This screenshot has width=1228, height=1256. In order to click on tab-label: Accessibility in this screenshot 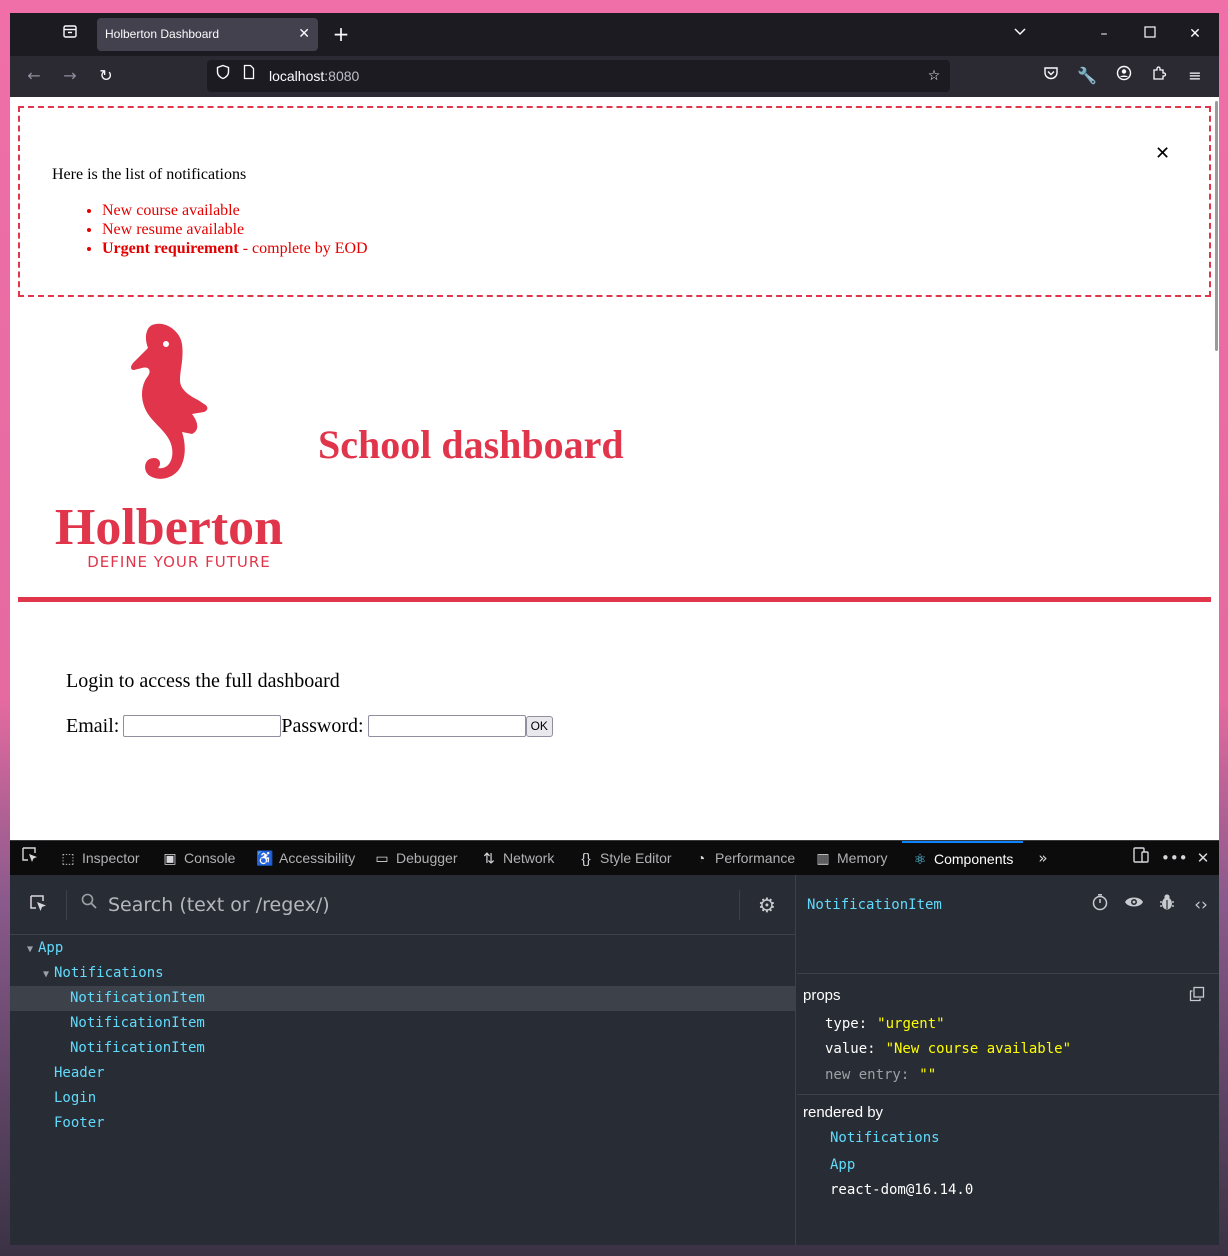, I will do `click(317, 858)`.